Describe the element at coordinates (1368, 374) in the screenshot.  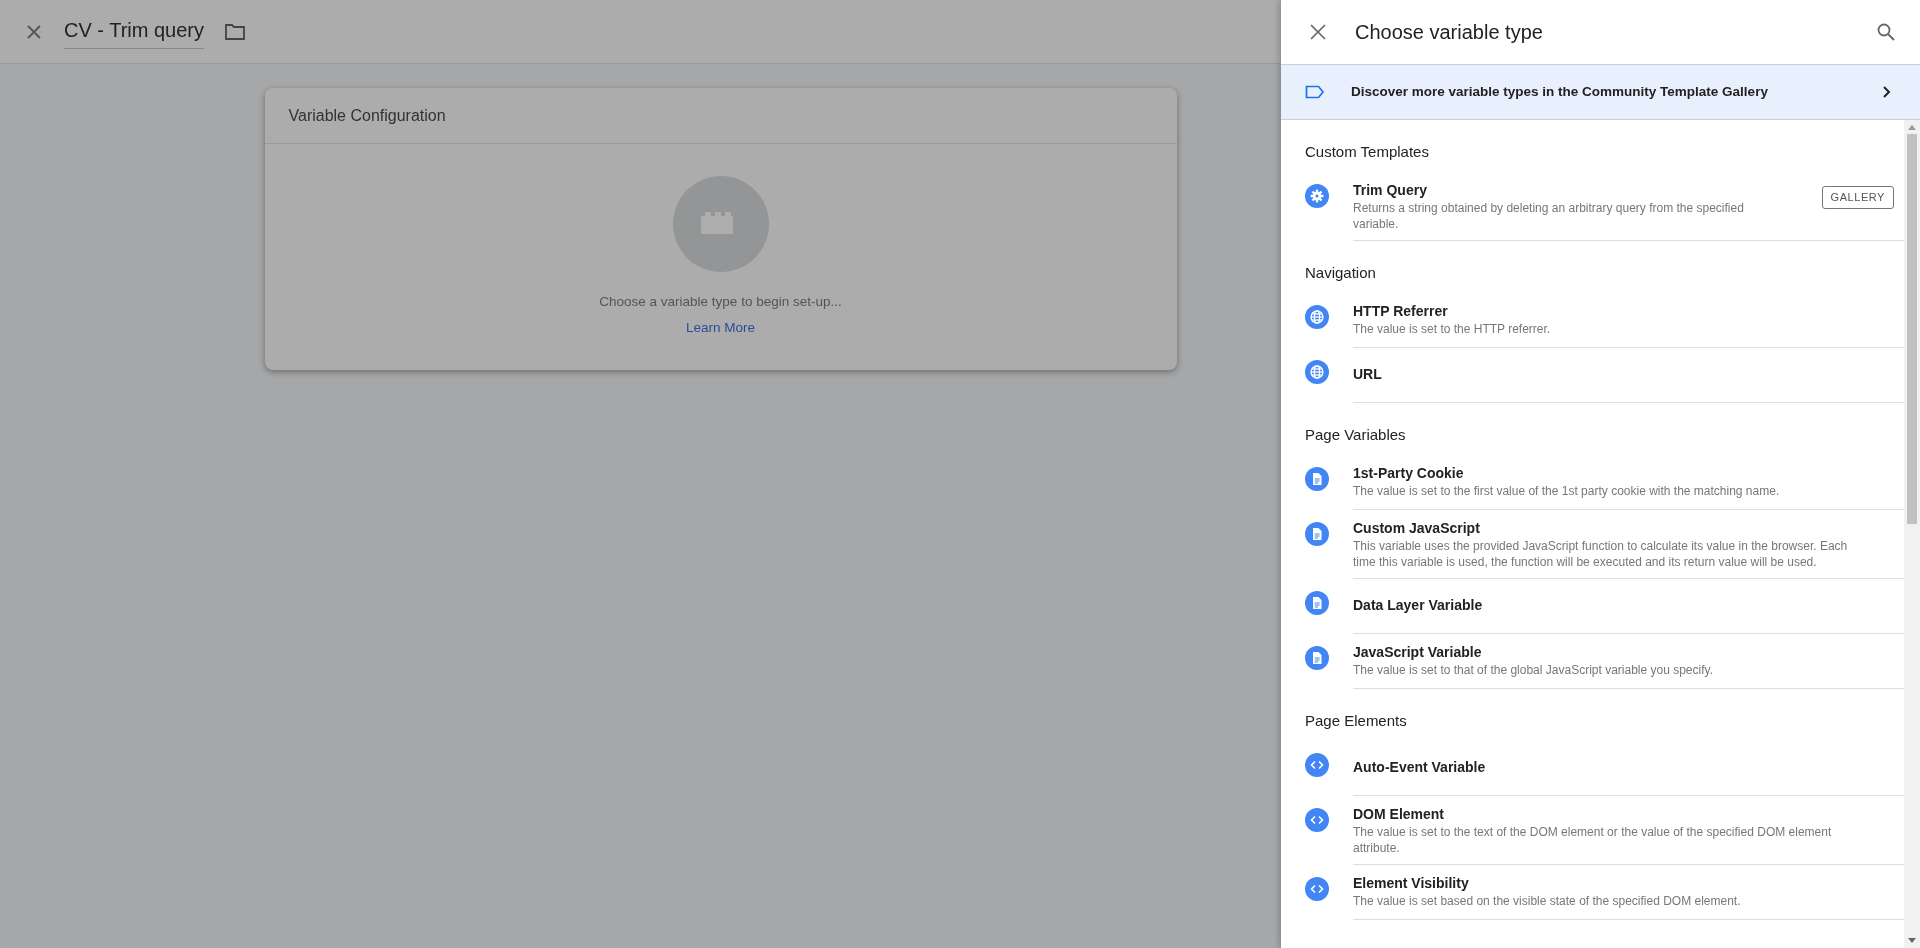
I see `item-title: URL` at that location.